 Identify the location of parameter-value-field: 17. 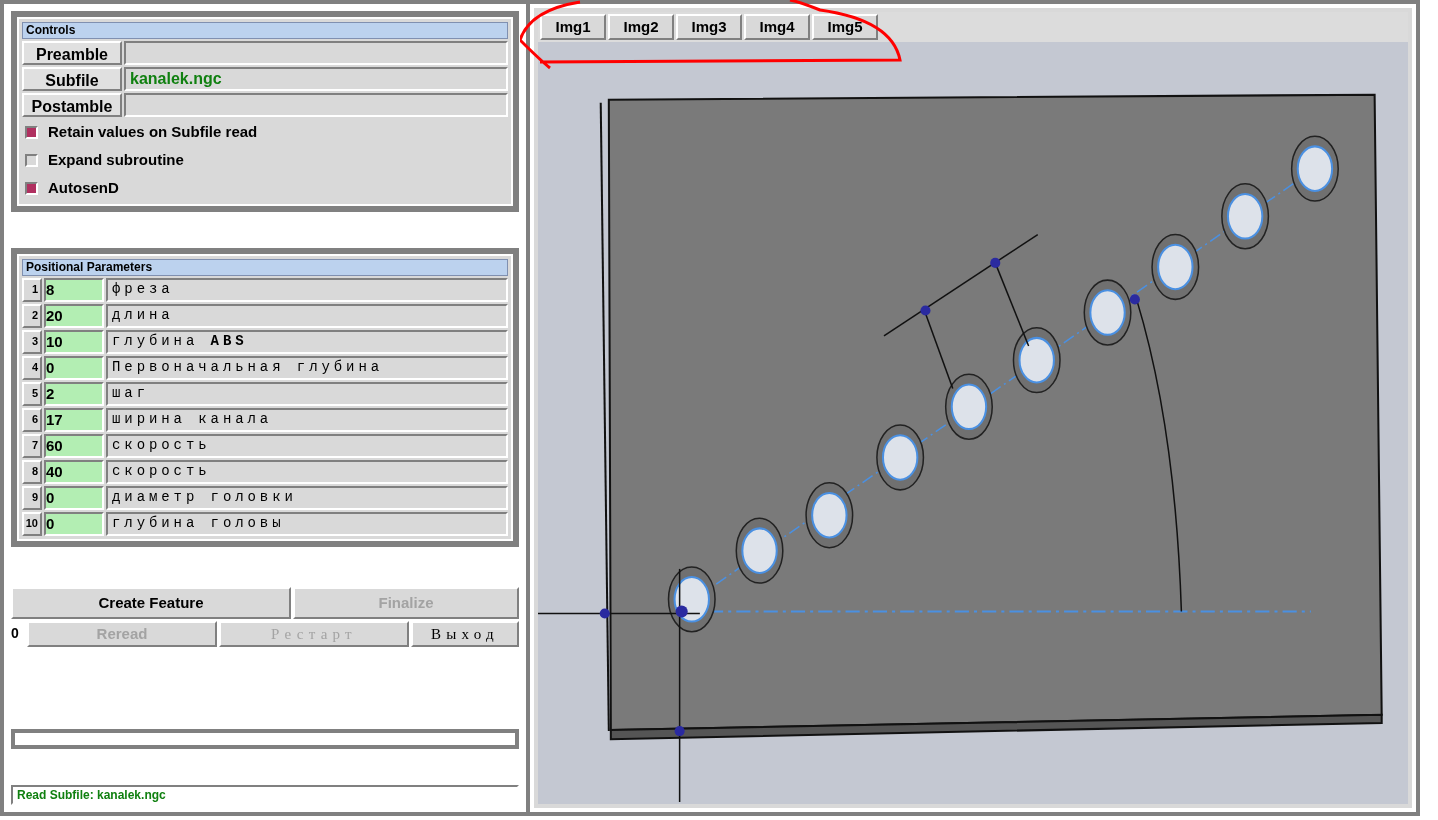
(74, 420).